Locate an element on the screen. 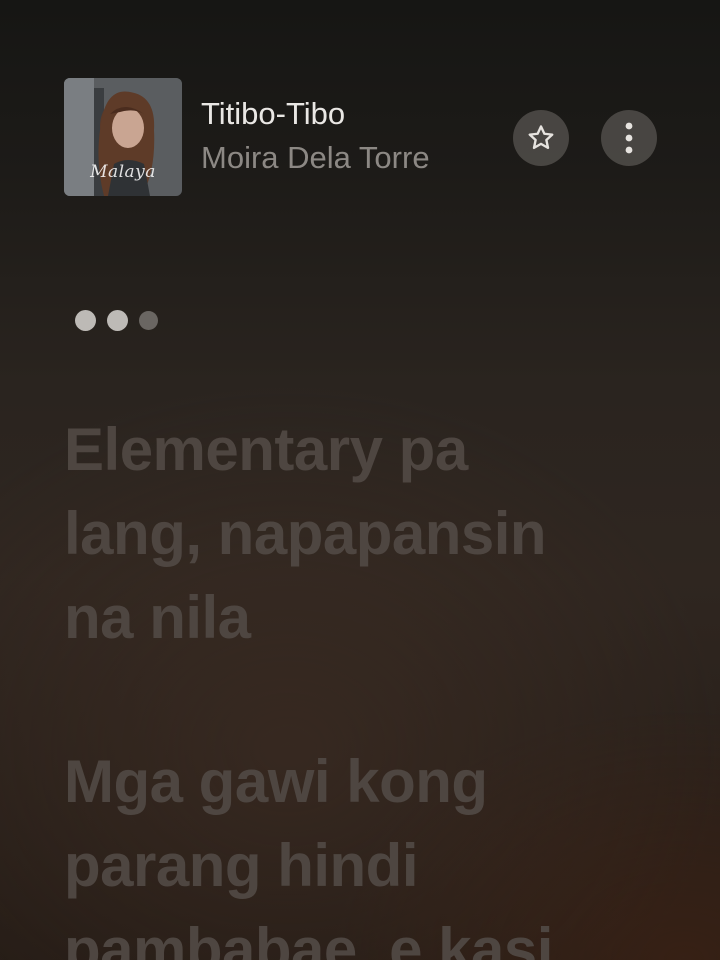  lyric-line: pambabae, e kasi is located at coordinates (374, 934).